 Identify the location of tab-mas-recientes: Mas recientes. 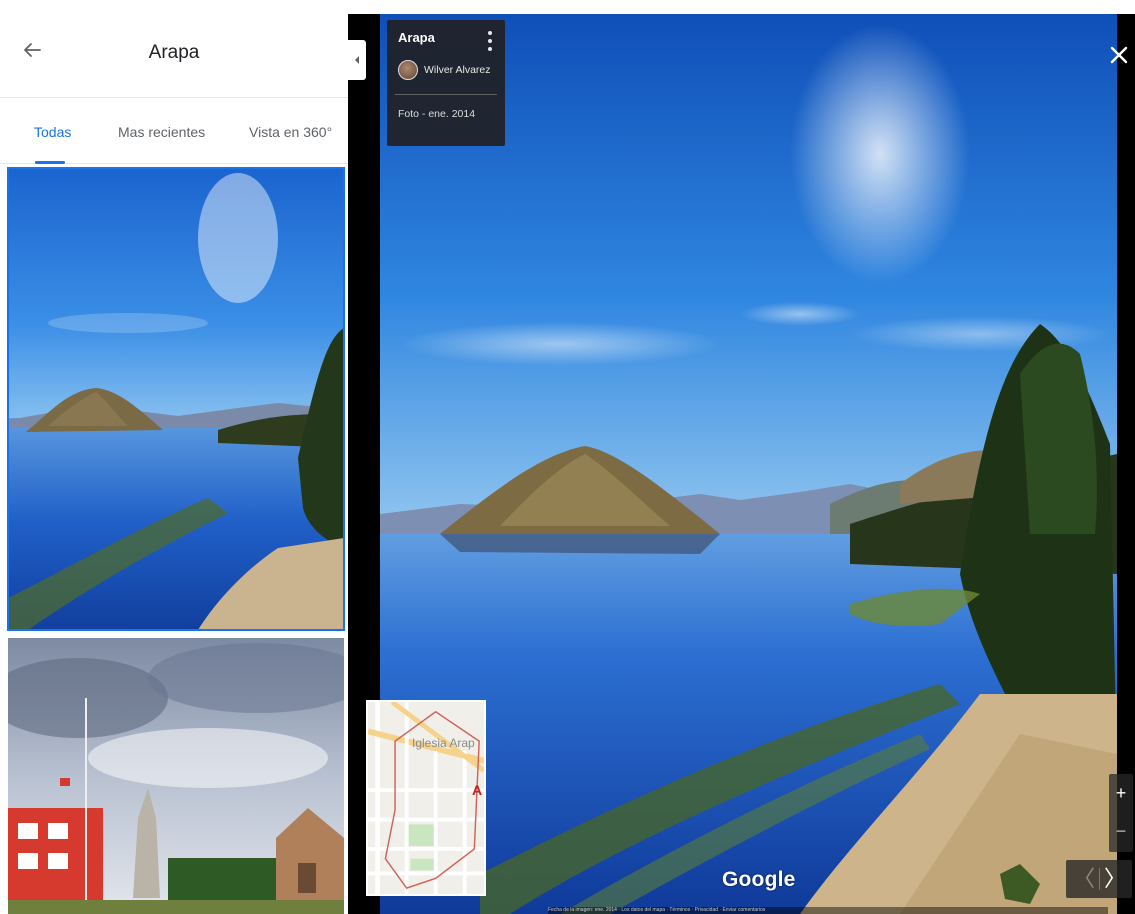
(161, 132).